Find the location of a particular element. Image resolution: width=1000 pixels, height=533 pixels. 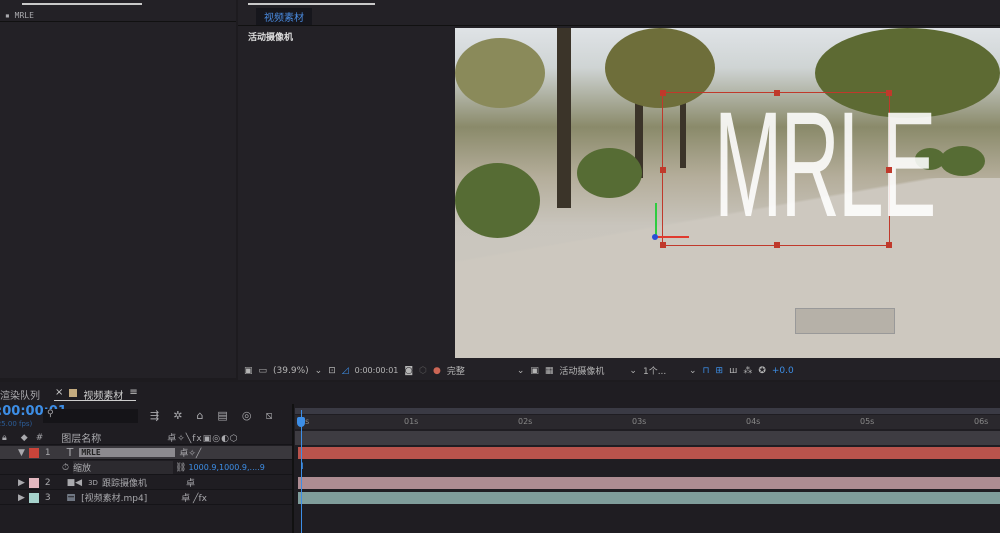

transparency-grid-icon: ▦ is located at coordinates (549, 371).